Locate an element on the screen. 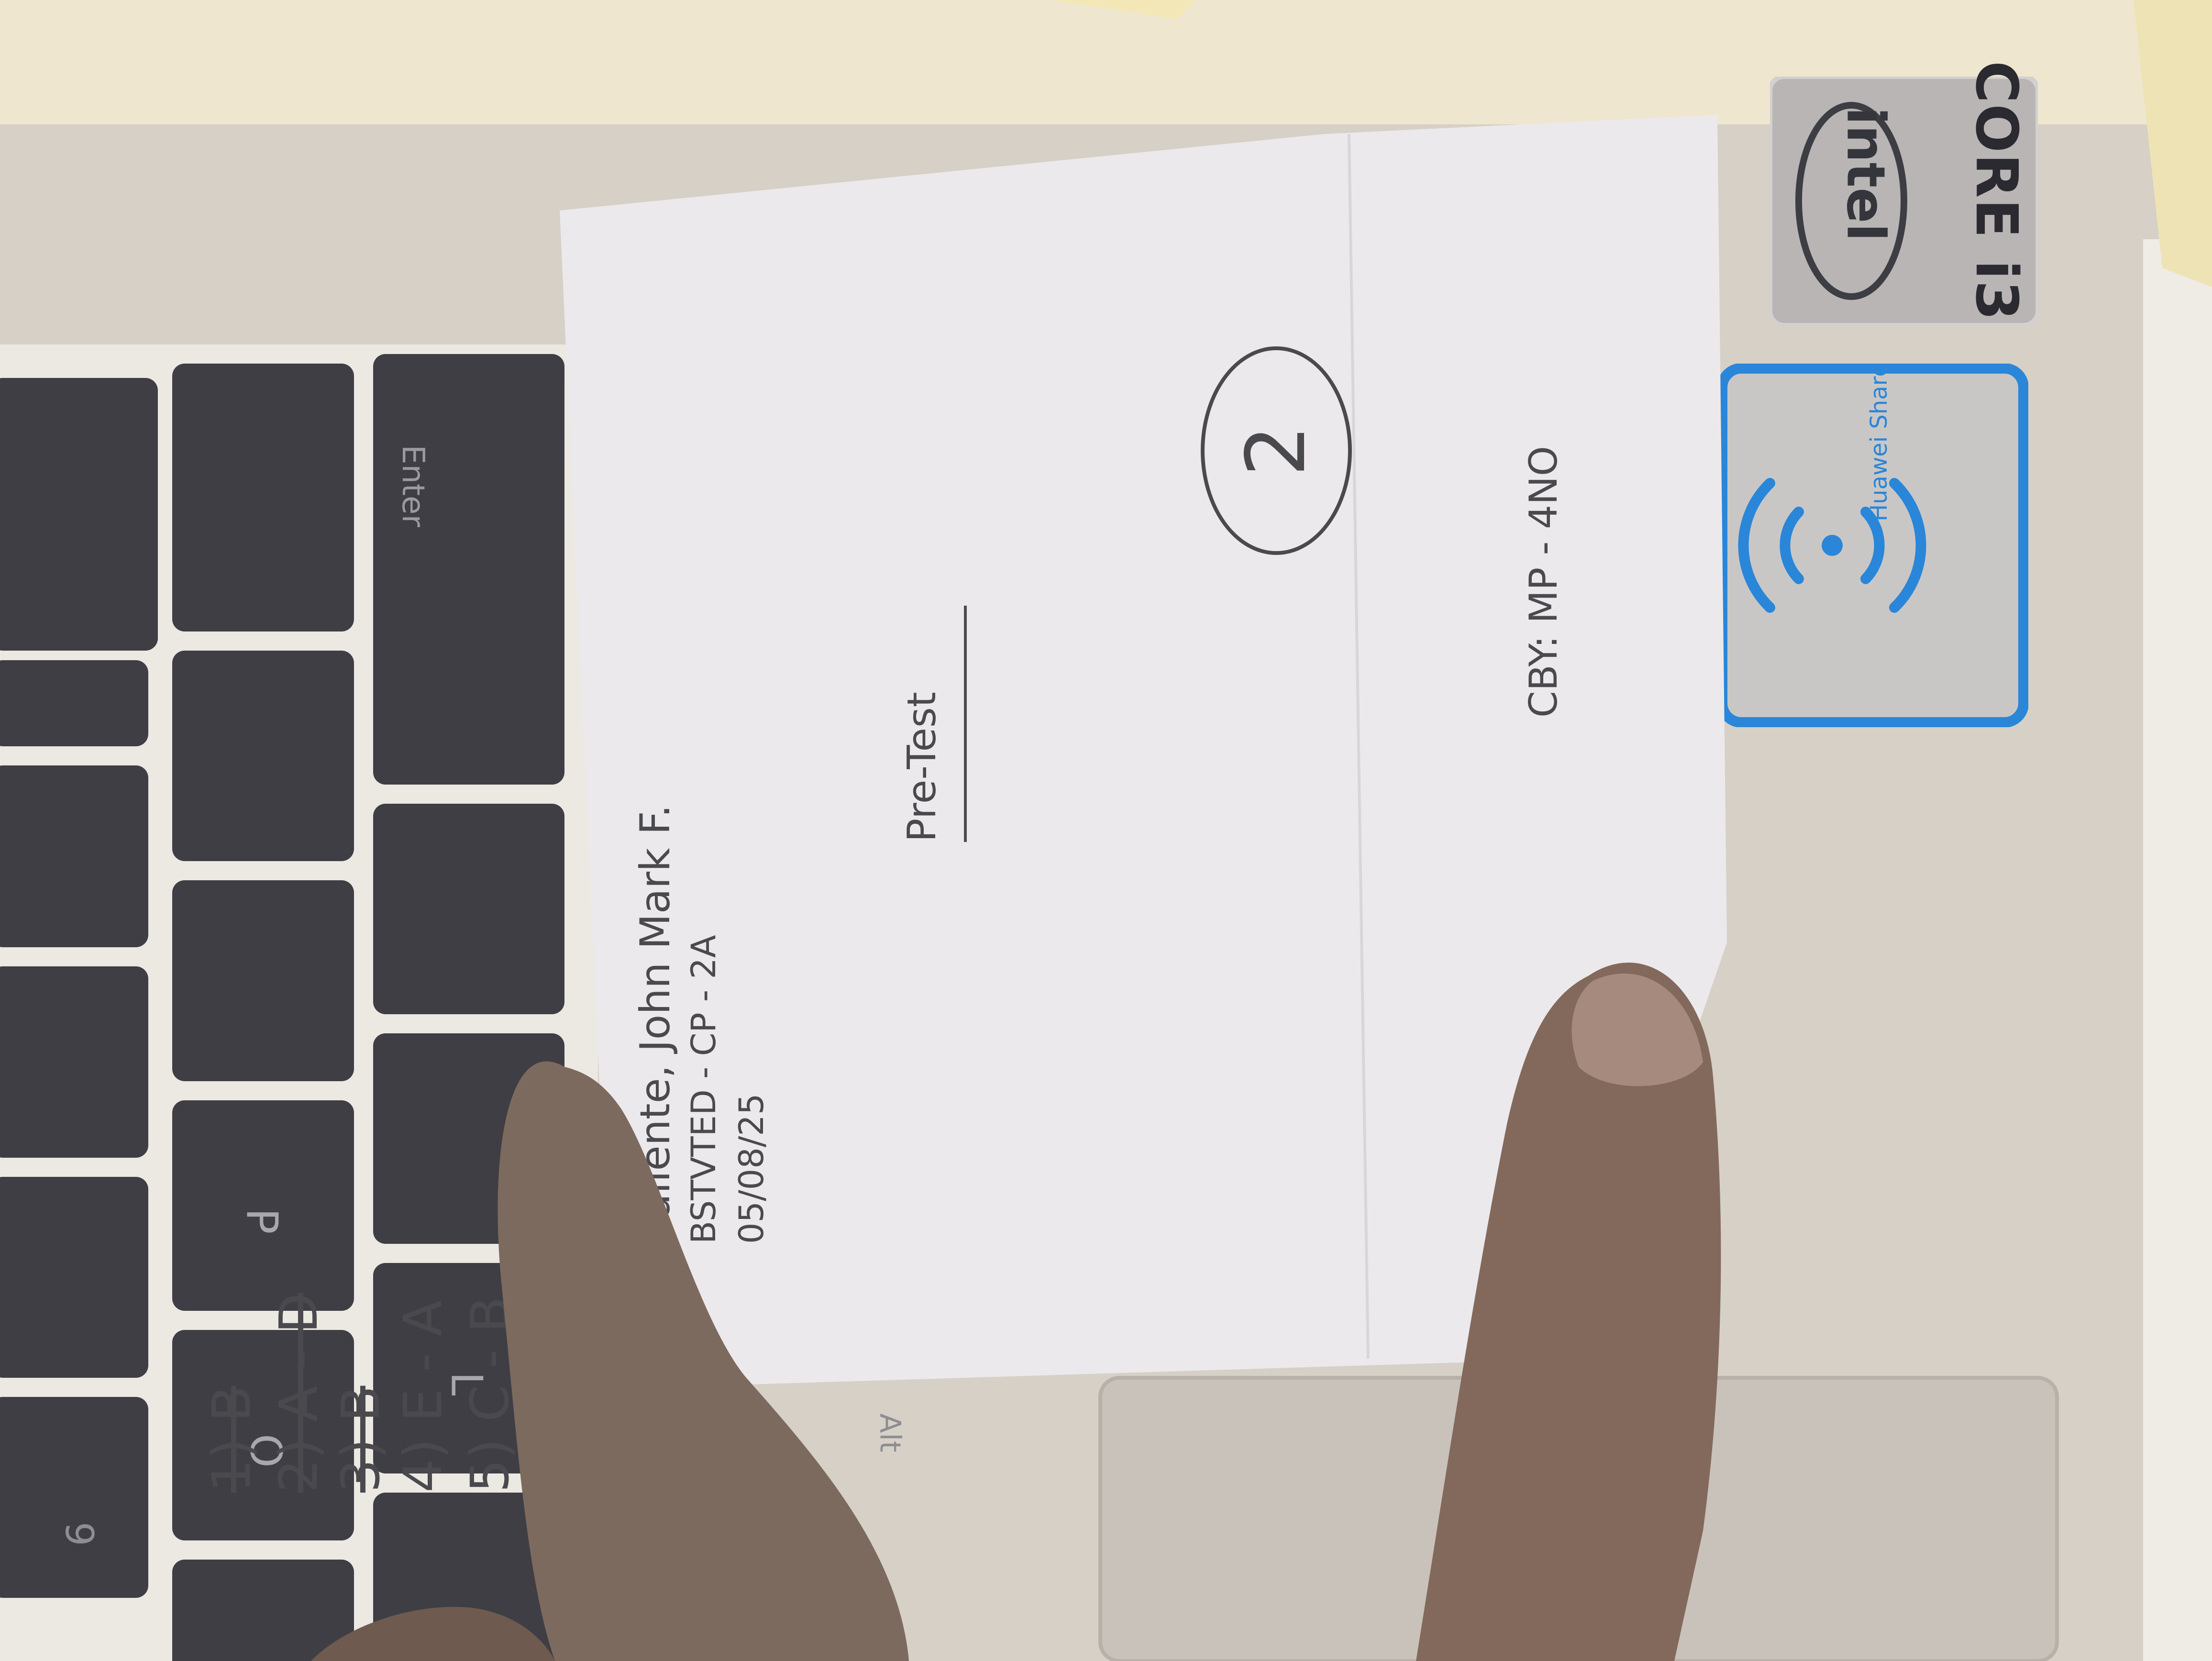 The image size is (2212, 1661). key-backspace is located at coordinates (79, 515).